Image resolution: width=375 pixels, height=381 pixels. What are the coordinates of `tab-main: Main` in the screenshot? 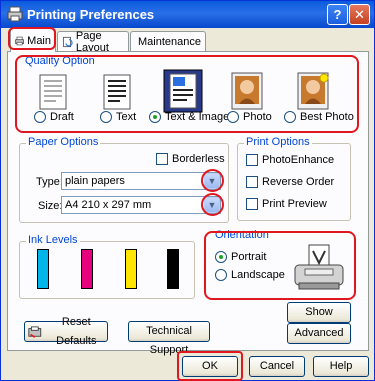 It's located at (33, 40).